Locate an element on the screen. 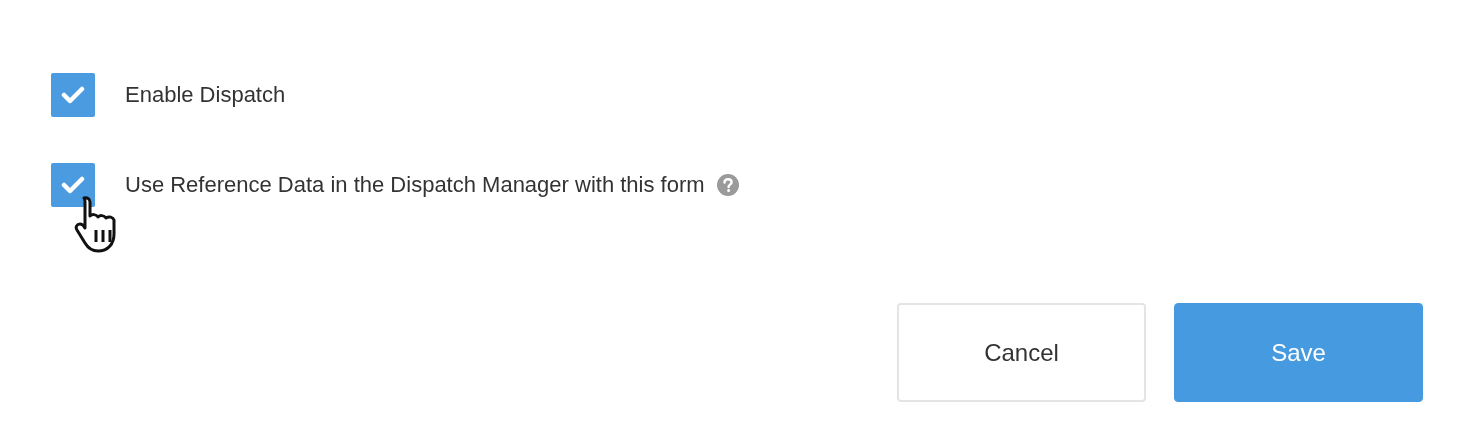 The width and height of the screenshot is (1460, 430). checkbox is located at coordinates (73, 95).